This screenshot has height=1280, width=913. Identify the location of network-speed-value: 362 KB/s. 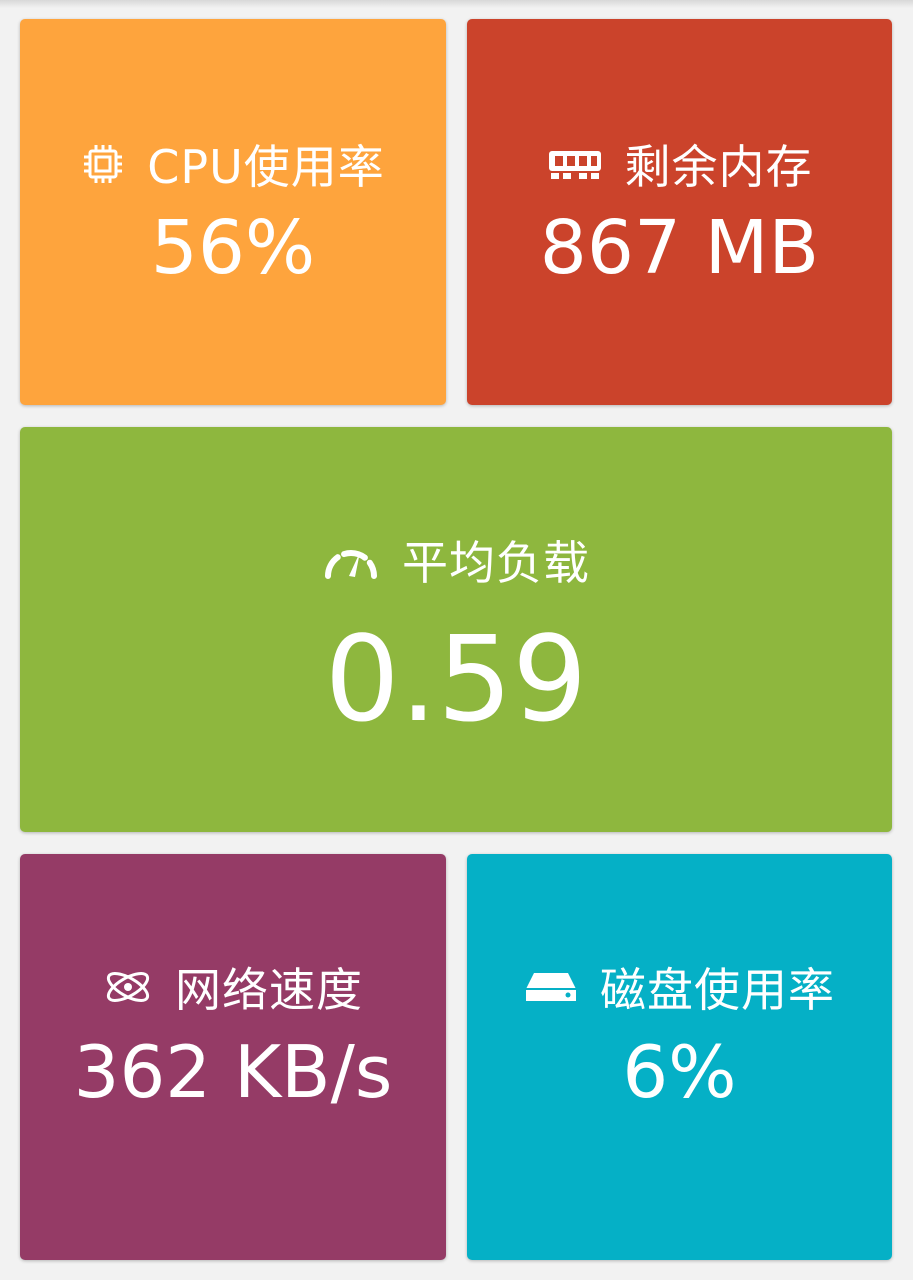
(233, 1072).